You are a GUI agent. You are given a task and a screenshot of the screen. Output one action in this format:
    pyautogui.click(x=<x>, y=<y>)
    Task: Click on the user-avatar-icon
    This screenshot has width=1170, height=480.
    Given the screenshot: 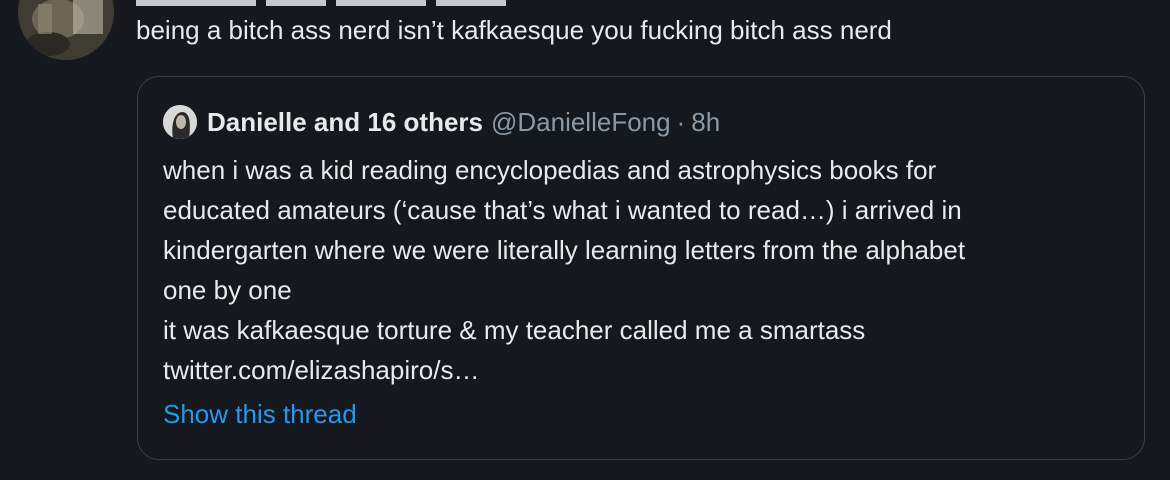 What is the action you would take?
    pyautogui.click(x=66, y=30)
    